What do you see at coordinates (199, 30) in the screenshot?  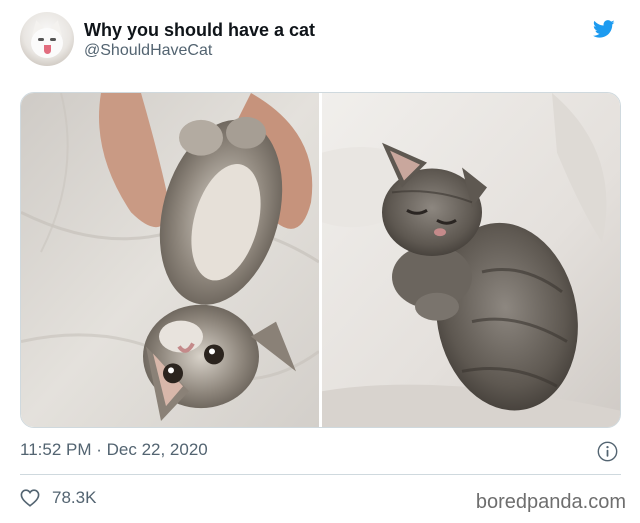 I see `author-display-name: Why you should have a cat` at bounding box center [199, 30].